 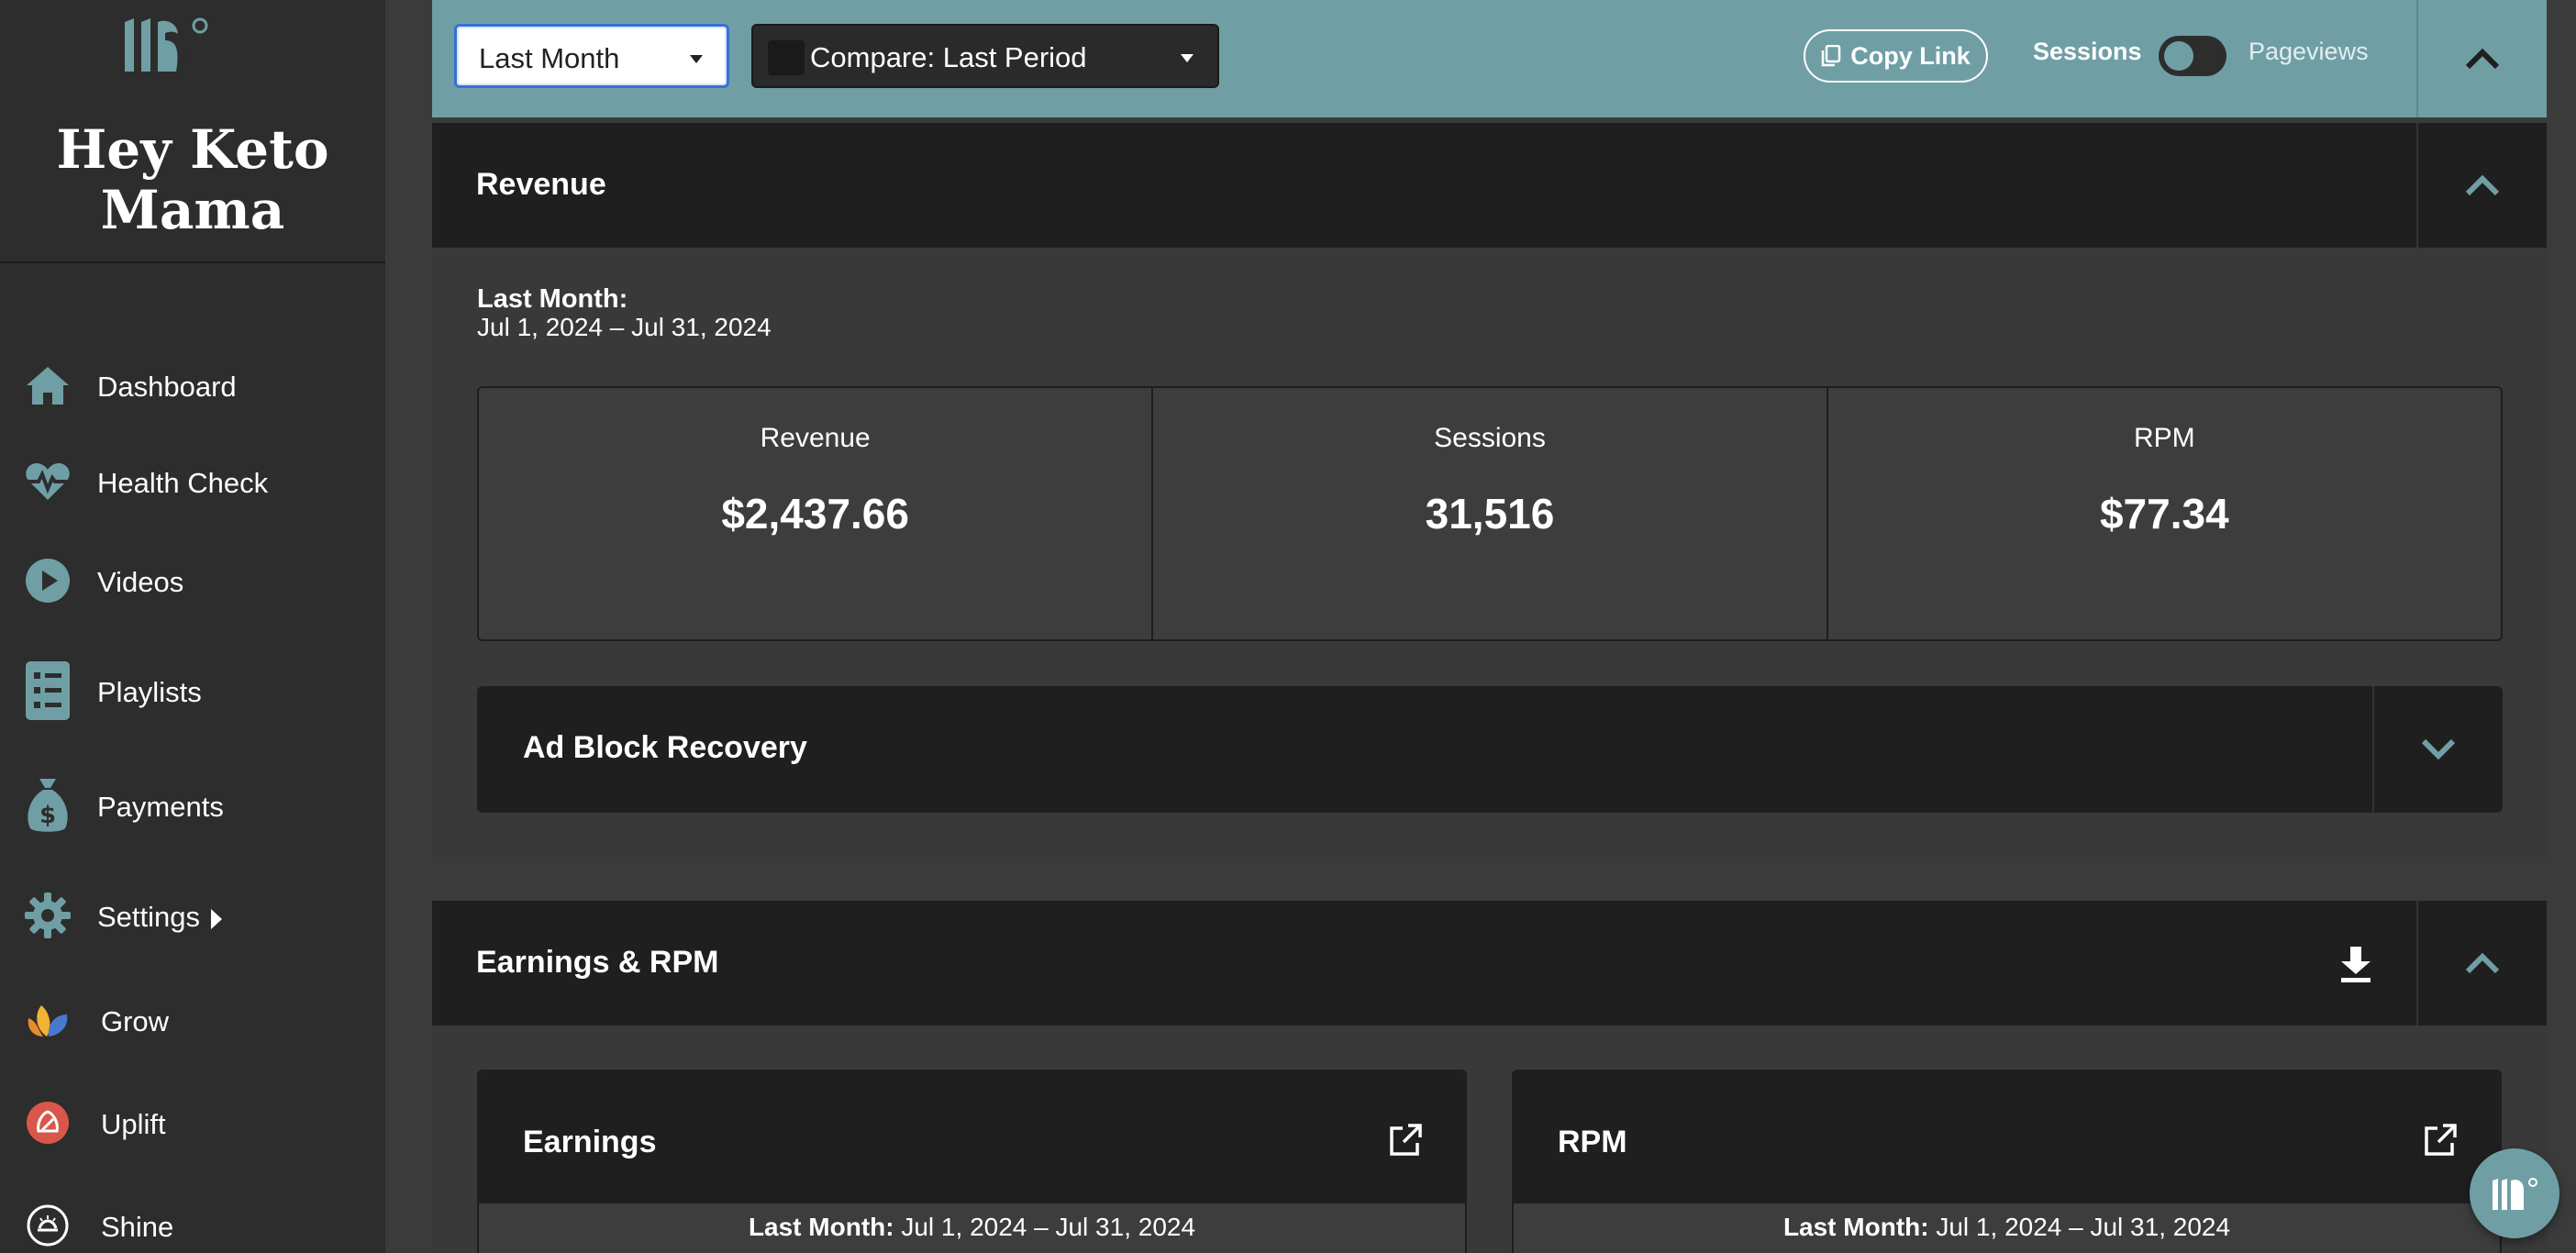 I want to click on stat-value: $77.34, so click(x=2164, y=514).